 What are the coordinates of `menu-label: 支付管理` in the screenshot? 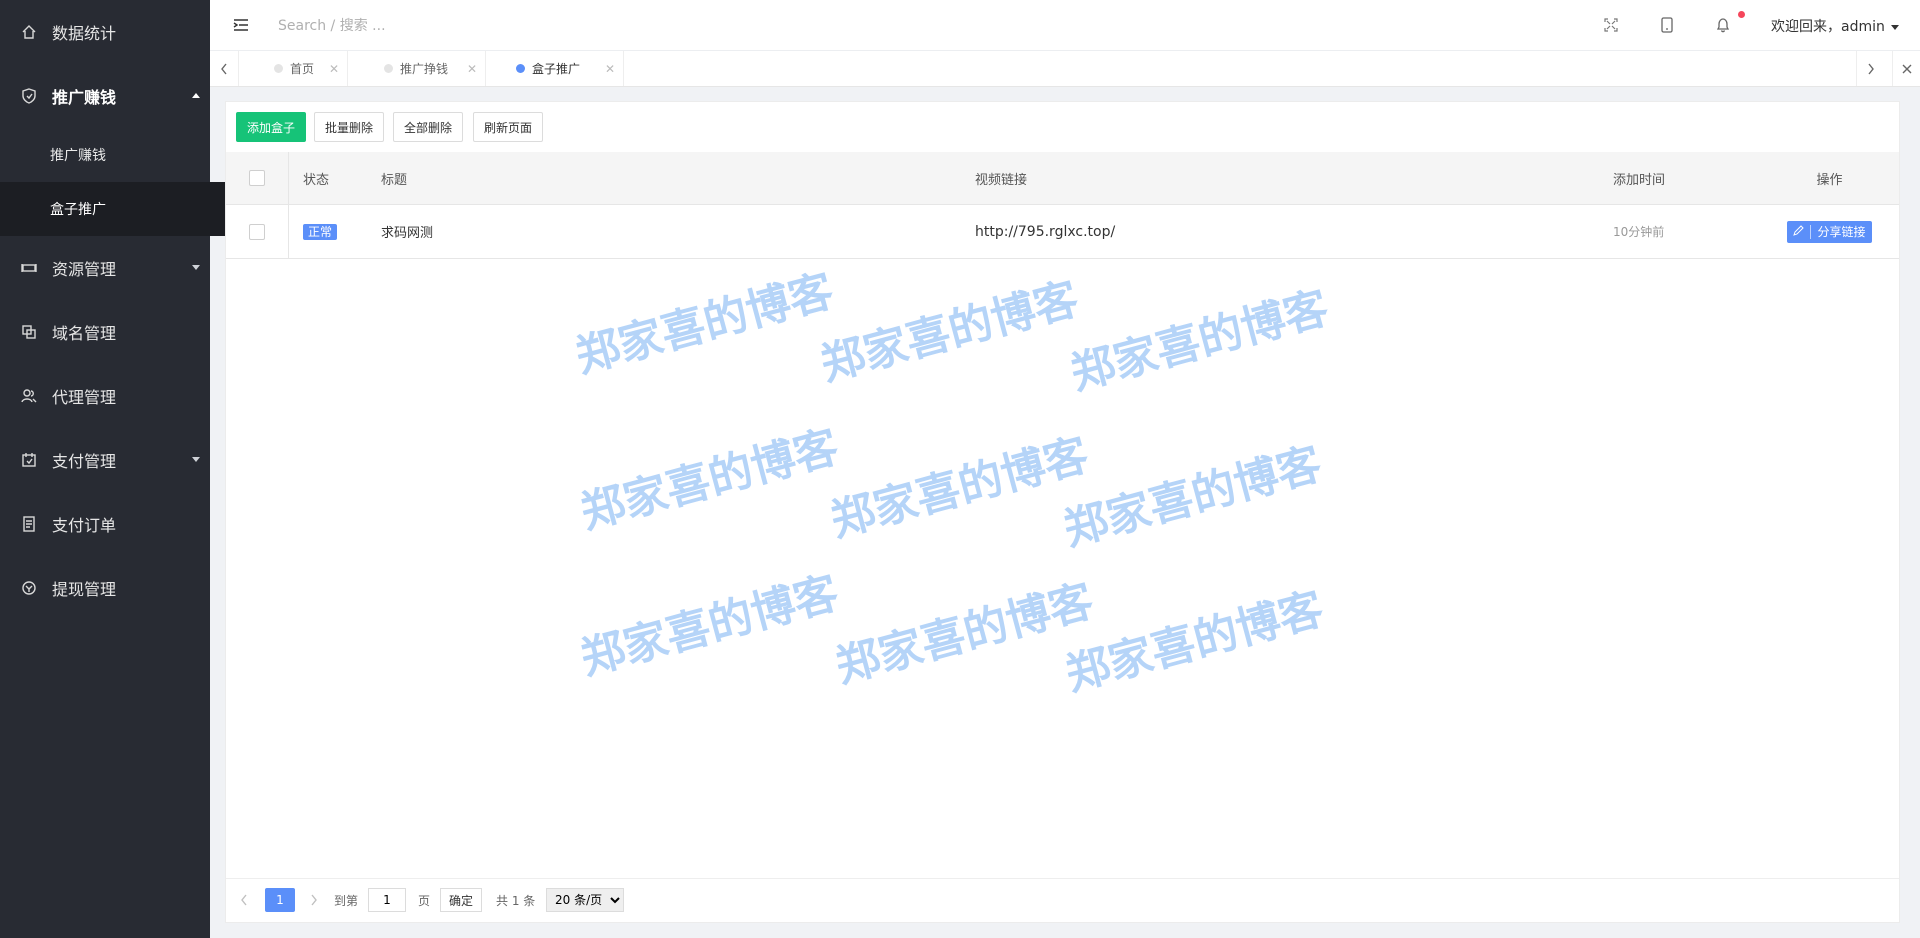 It's located at (84, 461).